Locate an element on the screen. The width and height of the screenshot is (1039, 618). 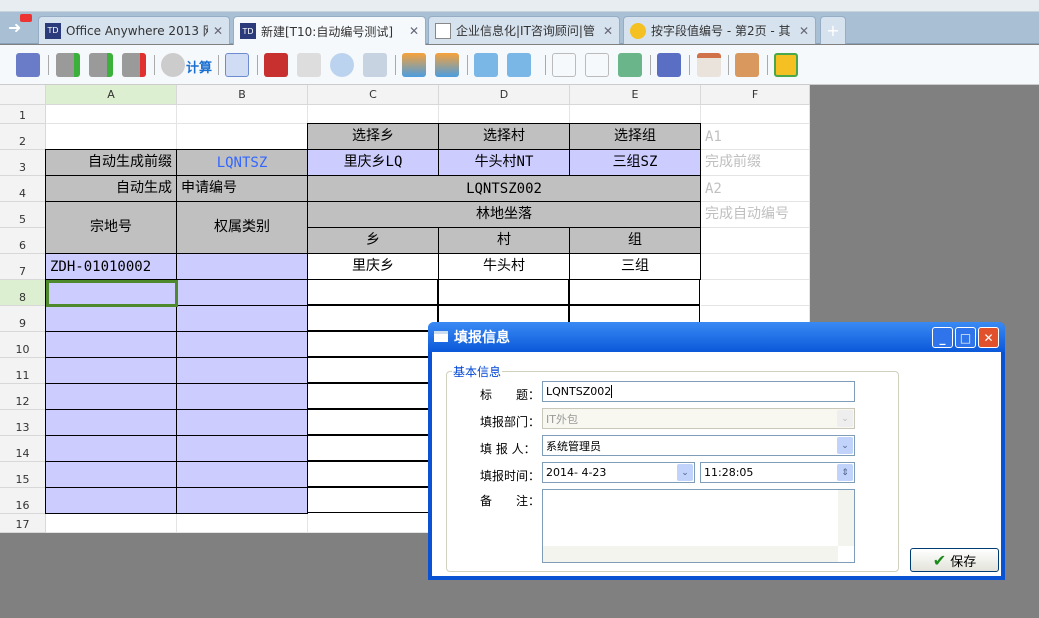
cell-B4: 申请编号 is located at coordinates (242, 188).